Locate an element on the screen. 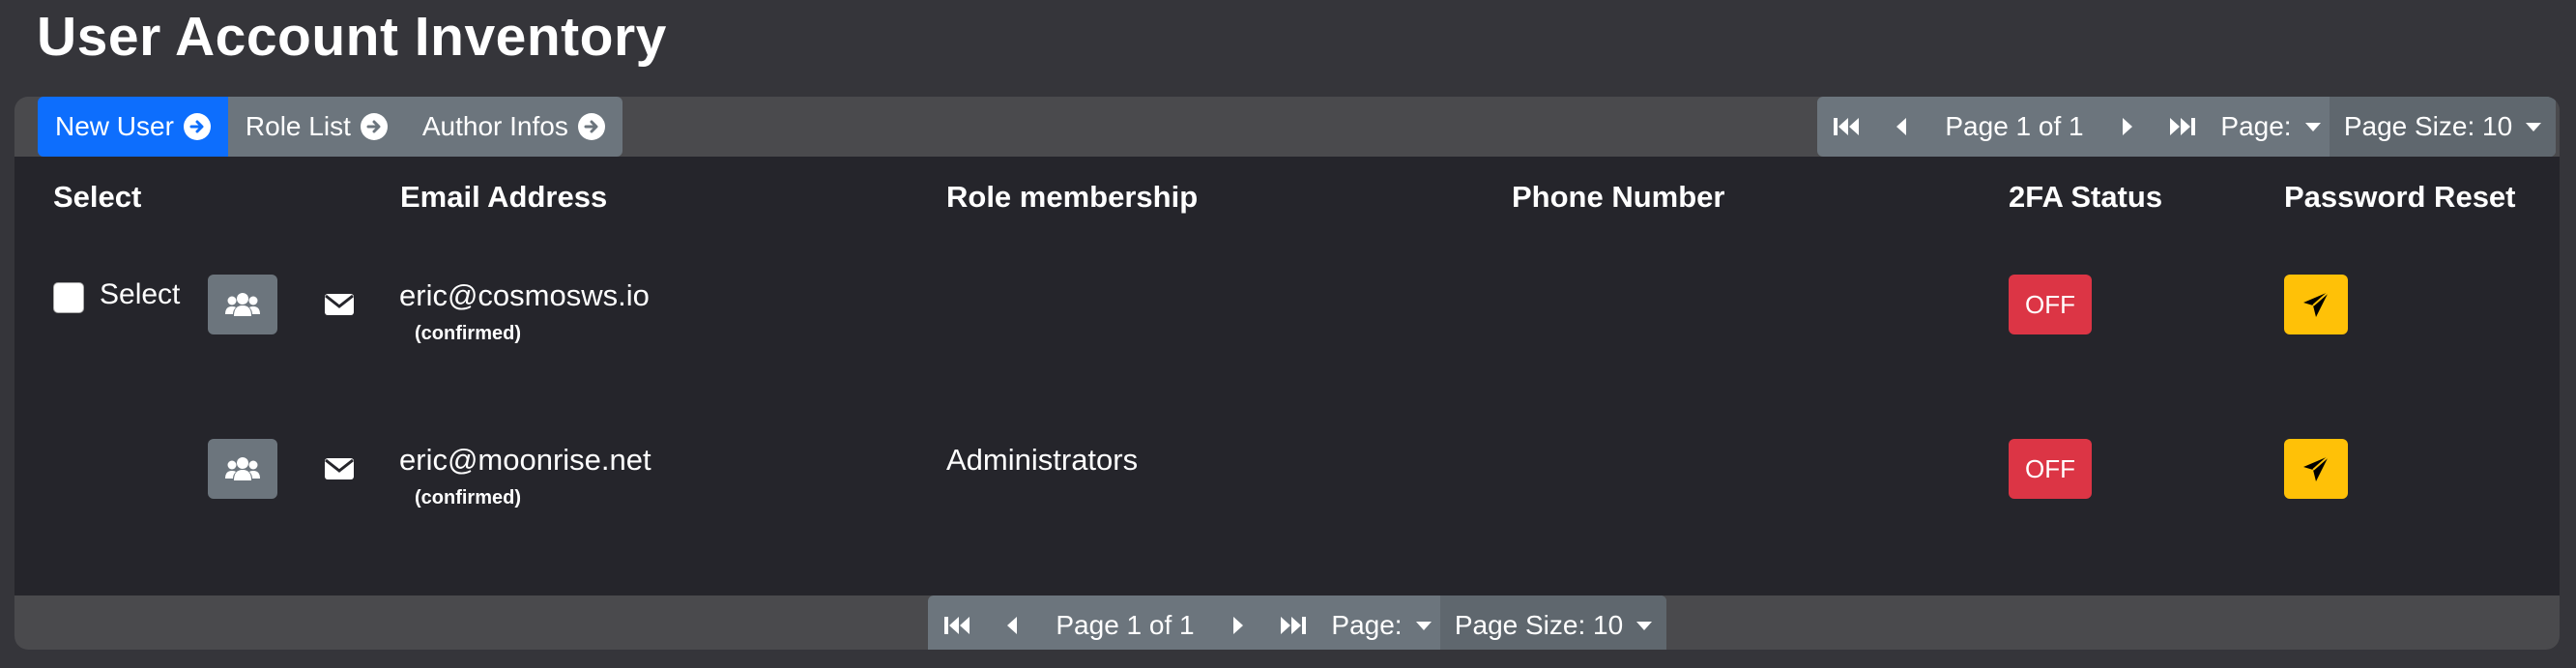  page-title: User Account Inventory is located at coordinates (352, 37).